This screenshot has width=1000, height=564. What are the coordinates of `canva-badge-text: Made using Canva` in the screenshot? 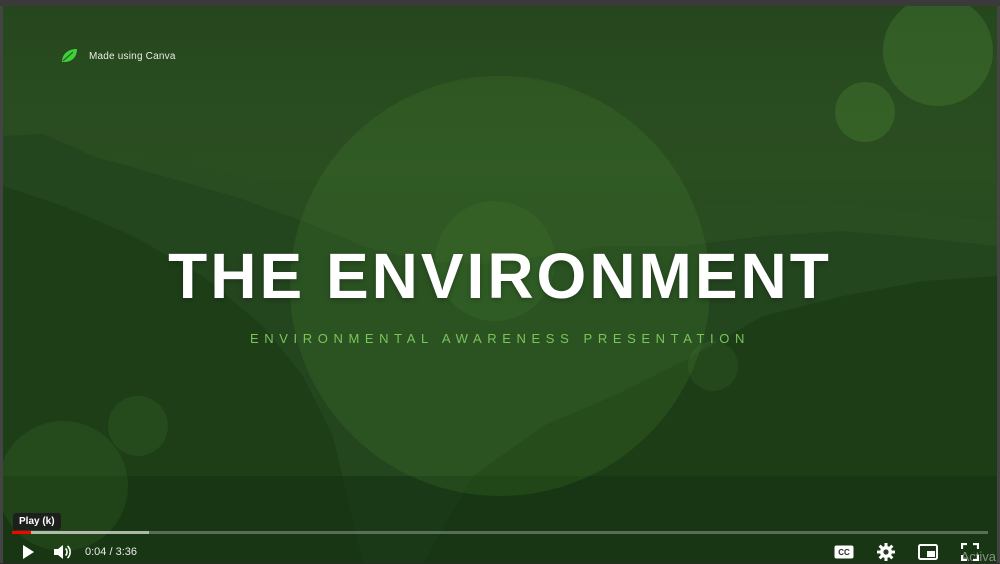 It's located at (132, 56).